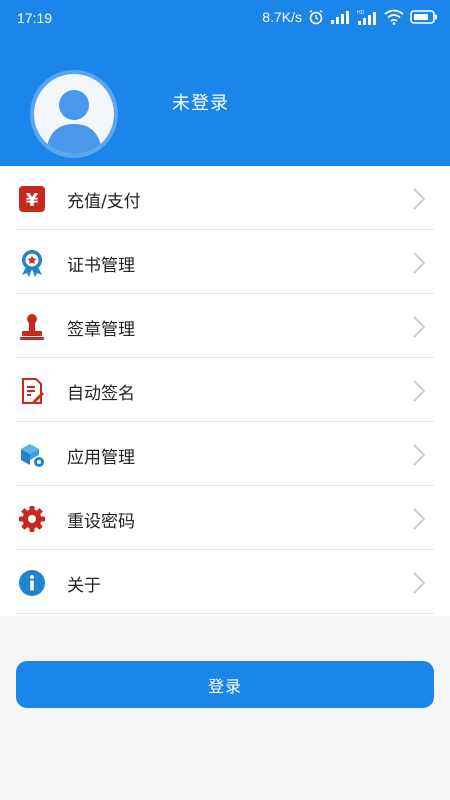 This screenshot has width=450, height=800. I want to click on menu-item-app-management: 应用管理, so click(225, 454).